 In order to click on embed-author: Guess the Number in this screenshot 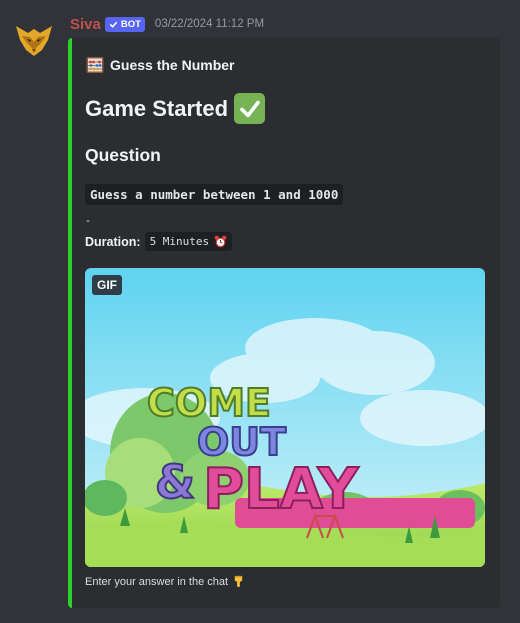, I will do `click(160, 65)`.